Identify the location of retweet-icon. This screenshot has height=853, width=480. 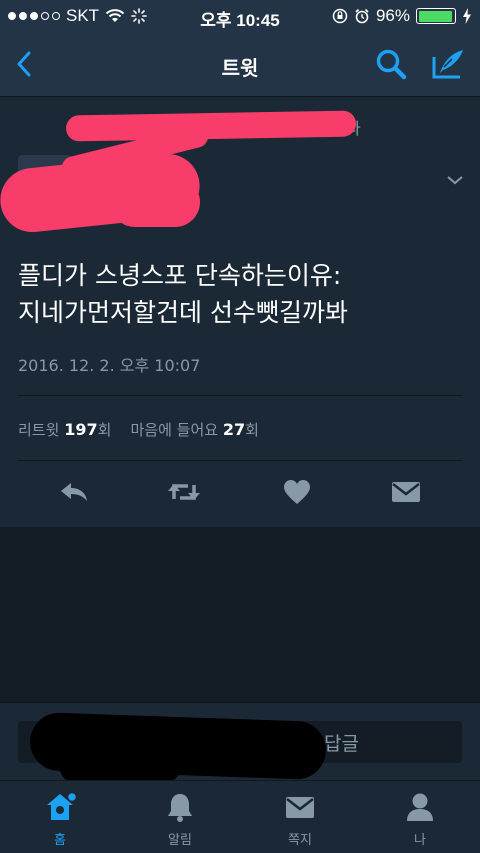
(184, 492).